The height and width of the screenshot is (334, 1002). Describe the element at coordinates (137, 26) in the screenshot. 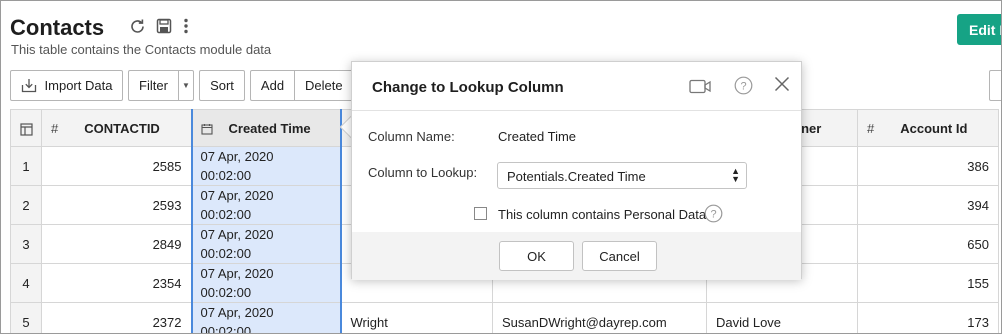

I see `refresh-icon` at that location.